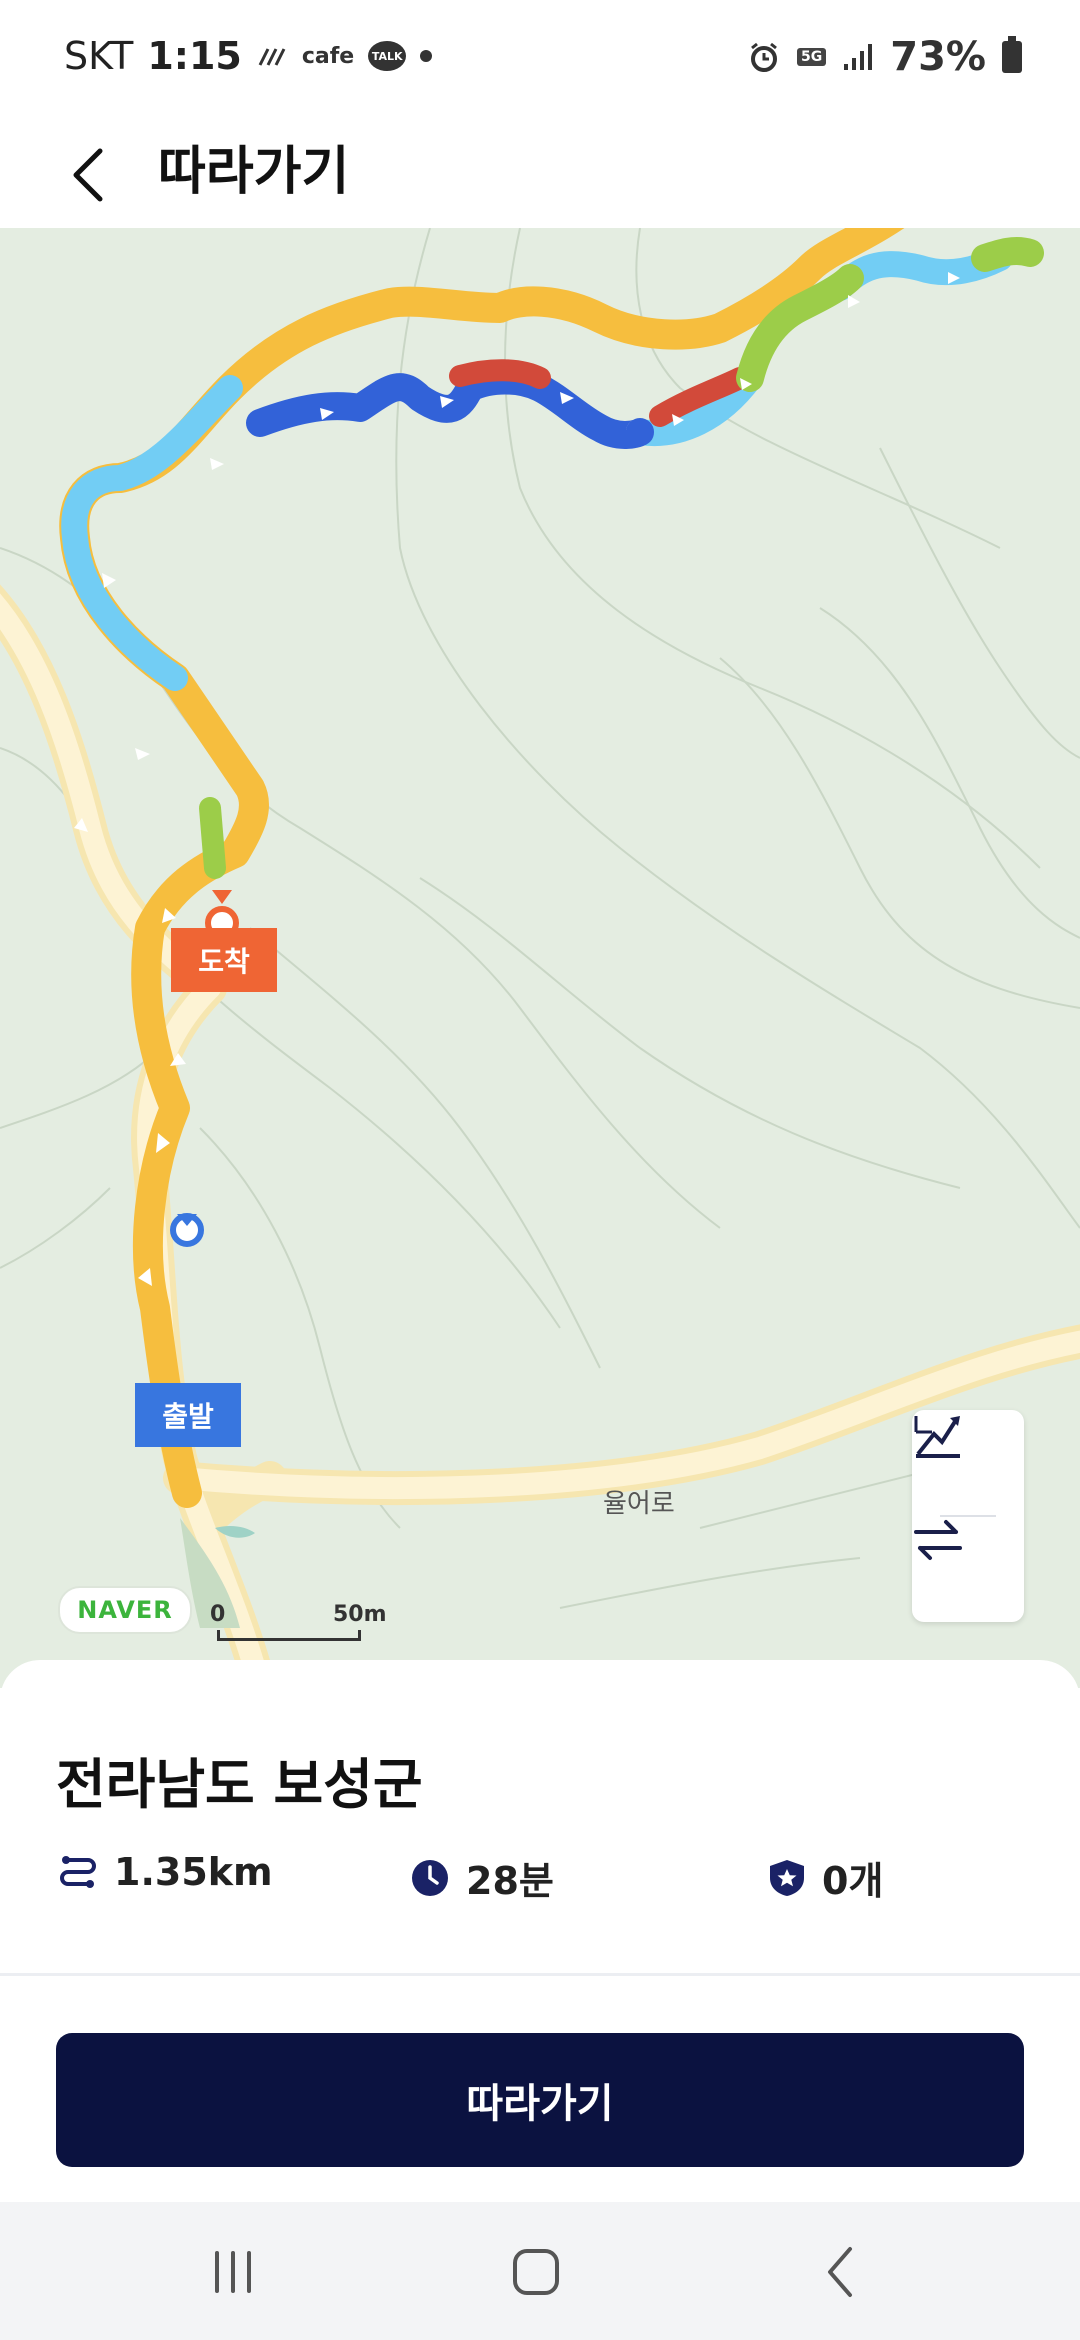  What do you see at coordinates (1012, 54) in the screenshot?
I see `battery-icon` at bounding box center [1012, 54].